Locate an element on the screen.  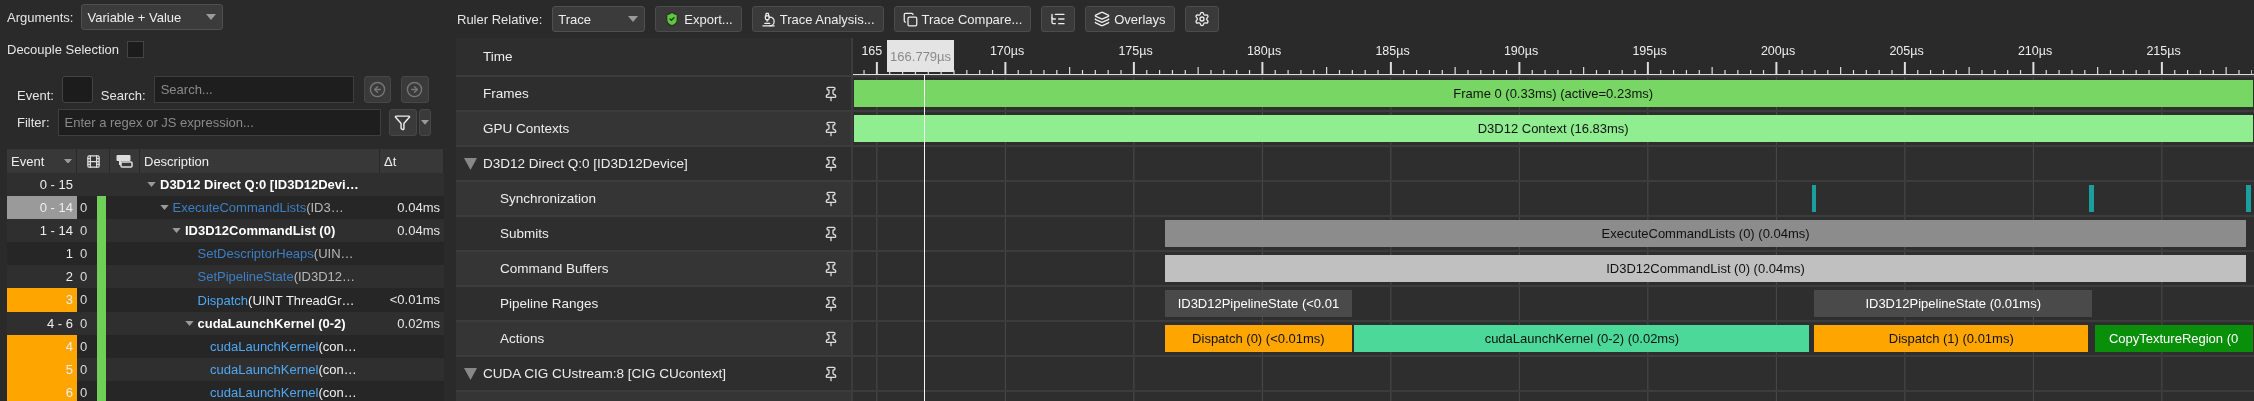
delta-time-cell-text: 0.02ms is located at coordinates (418, 323).